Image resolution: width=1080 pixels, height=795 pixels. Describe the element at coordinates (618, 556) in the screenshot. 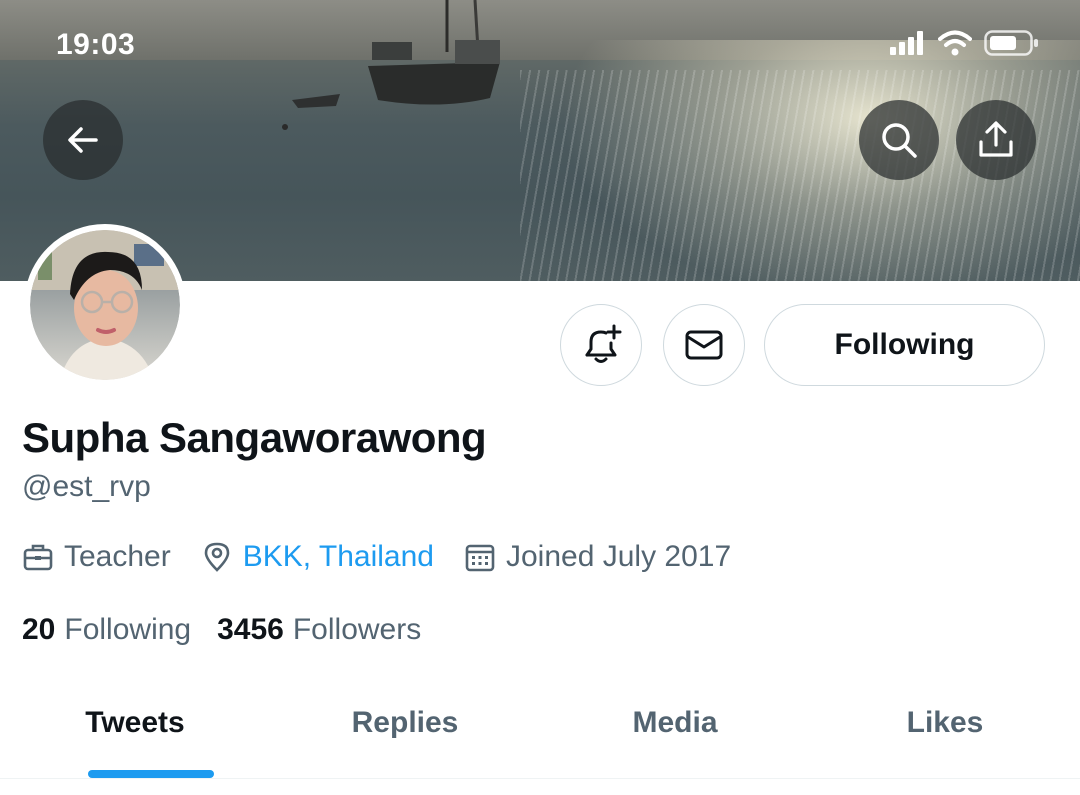

I see `joined-text: Joined July 2017` at that location.